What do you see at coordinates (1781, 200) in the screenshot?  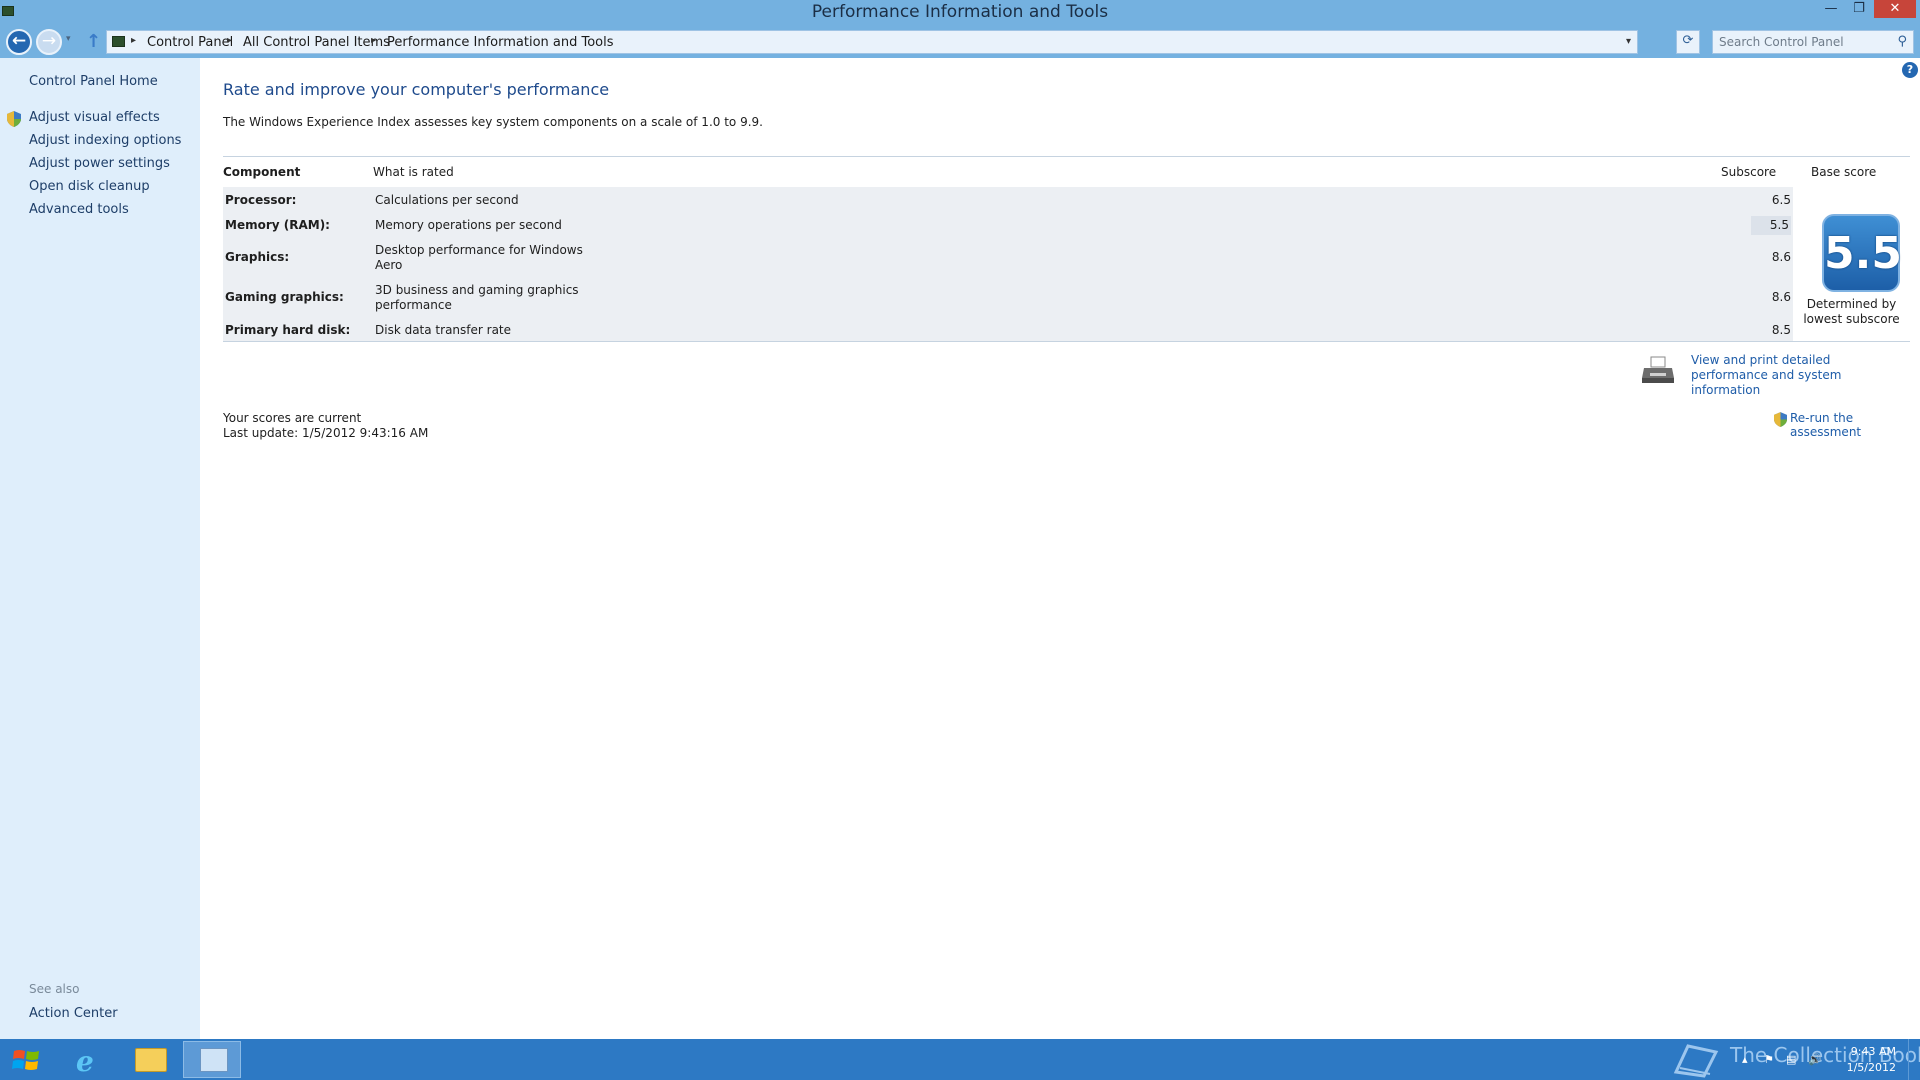 I see `row-processor-subscore: 6.5` at bounding box center [1781, 200].